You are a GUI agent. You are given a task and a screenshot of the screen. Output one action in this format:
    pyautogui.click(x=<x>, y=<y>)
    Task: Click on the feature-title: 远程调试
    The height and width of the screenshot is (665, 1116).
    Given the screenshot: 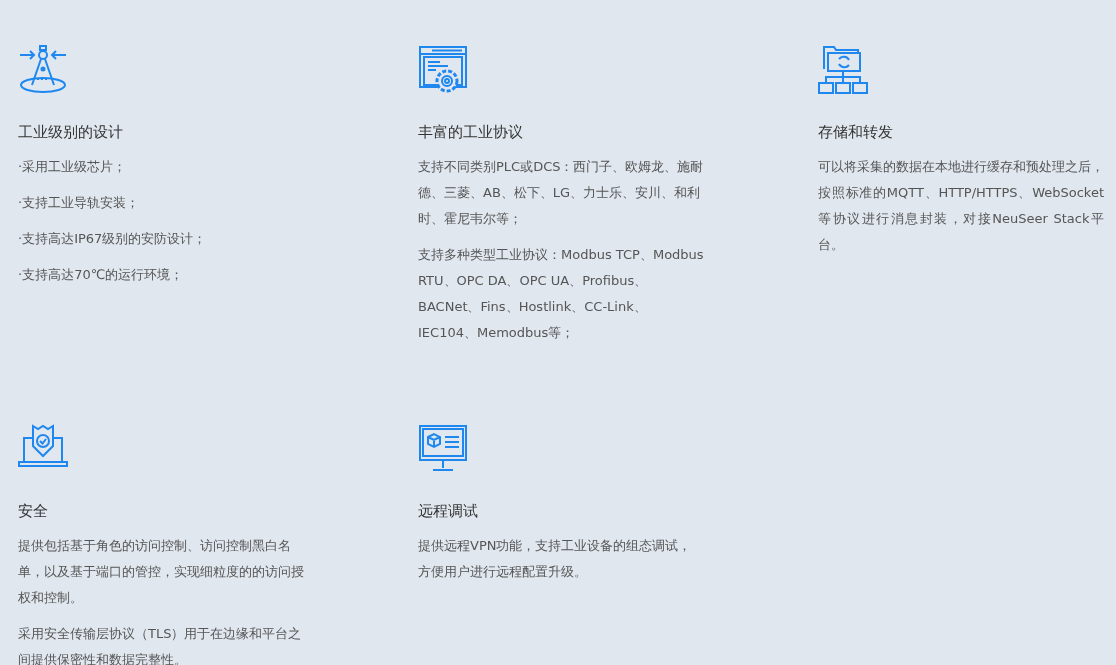 What is the action you would take?
    pyautogui.click(x=448, y=511)
    